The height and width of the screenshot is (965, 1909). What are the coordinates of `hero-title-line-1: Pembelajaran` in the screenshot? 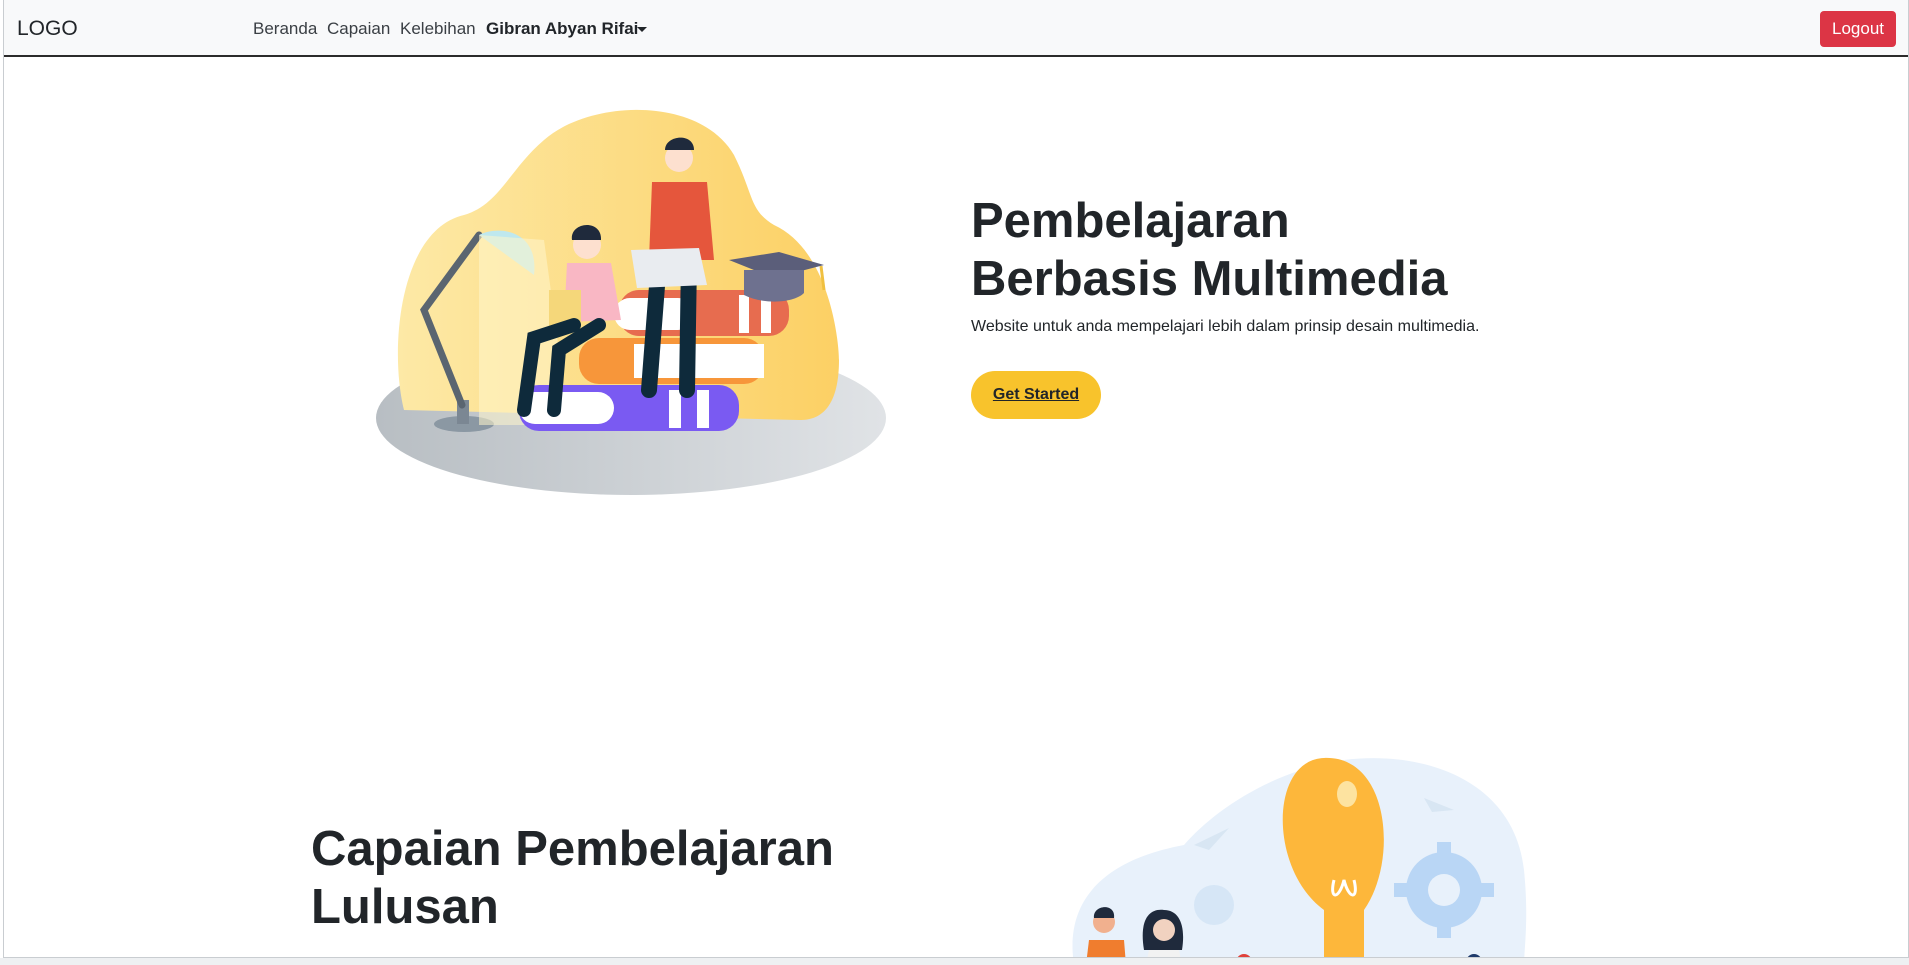 It's located at (1130, 221).